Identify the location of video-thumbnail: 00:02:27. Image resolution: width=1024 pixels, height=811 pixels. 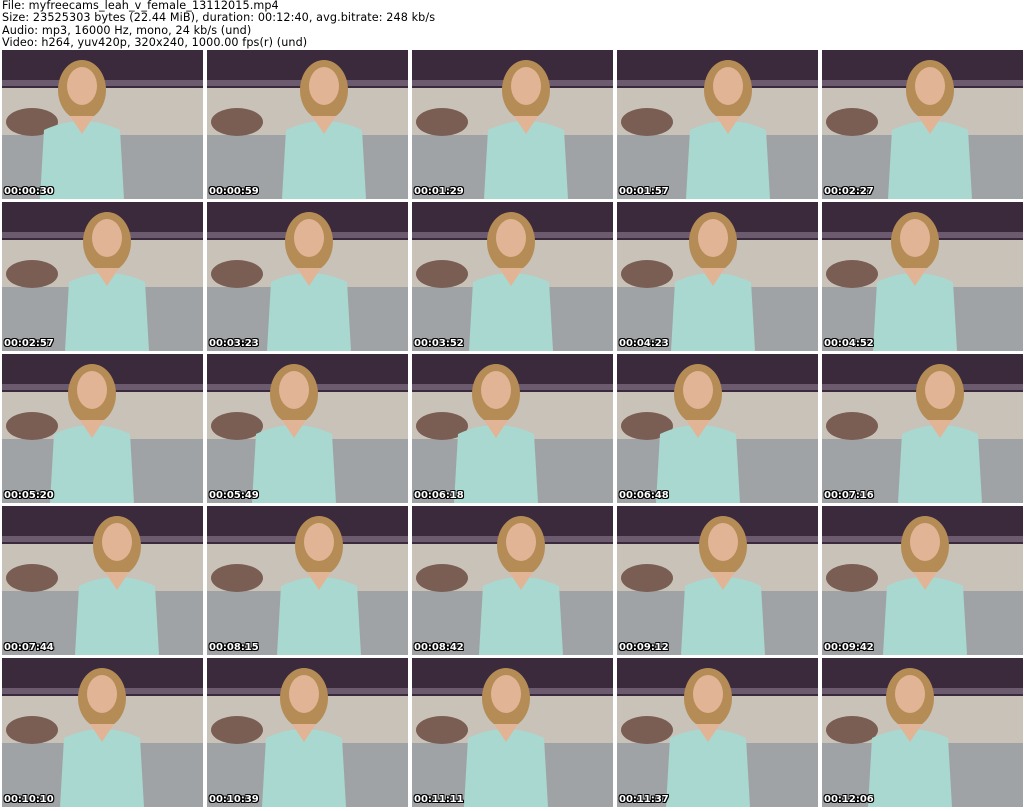
(922, 124).